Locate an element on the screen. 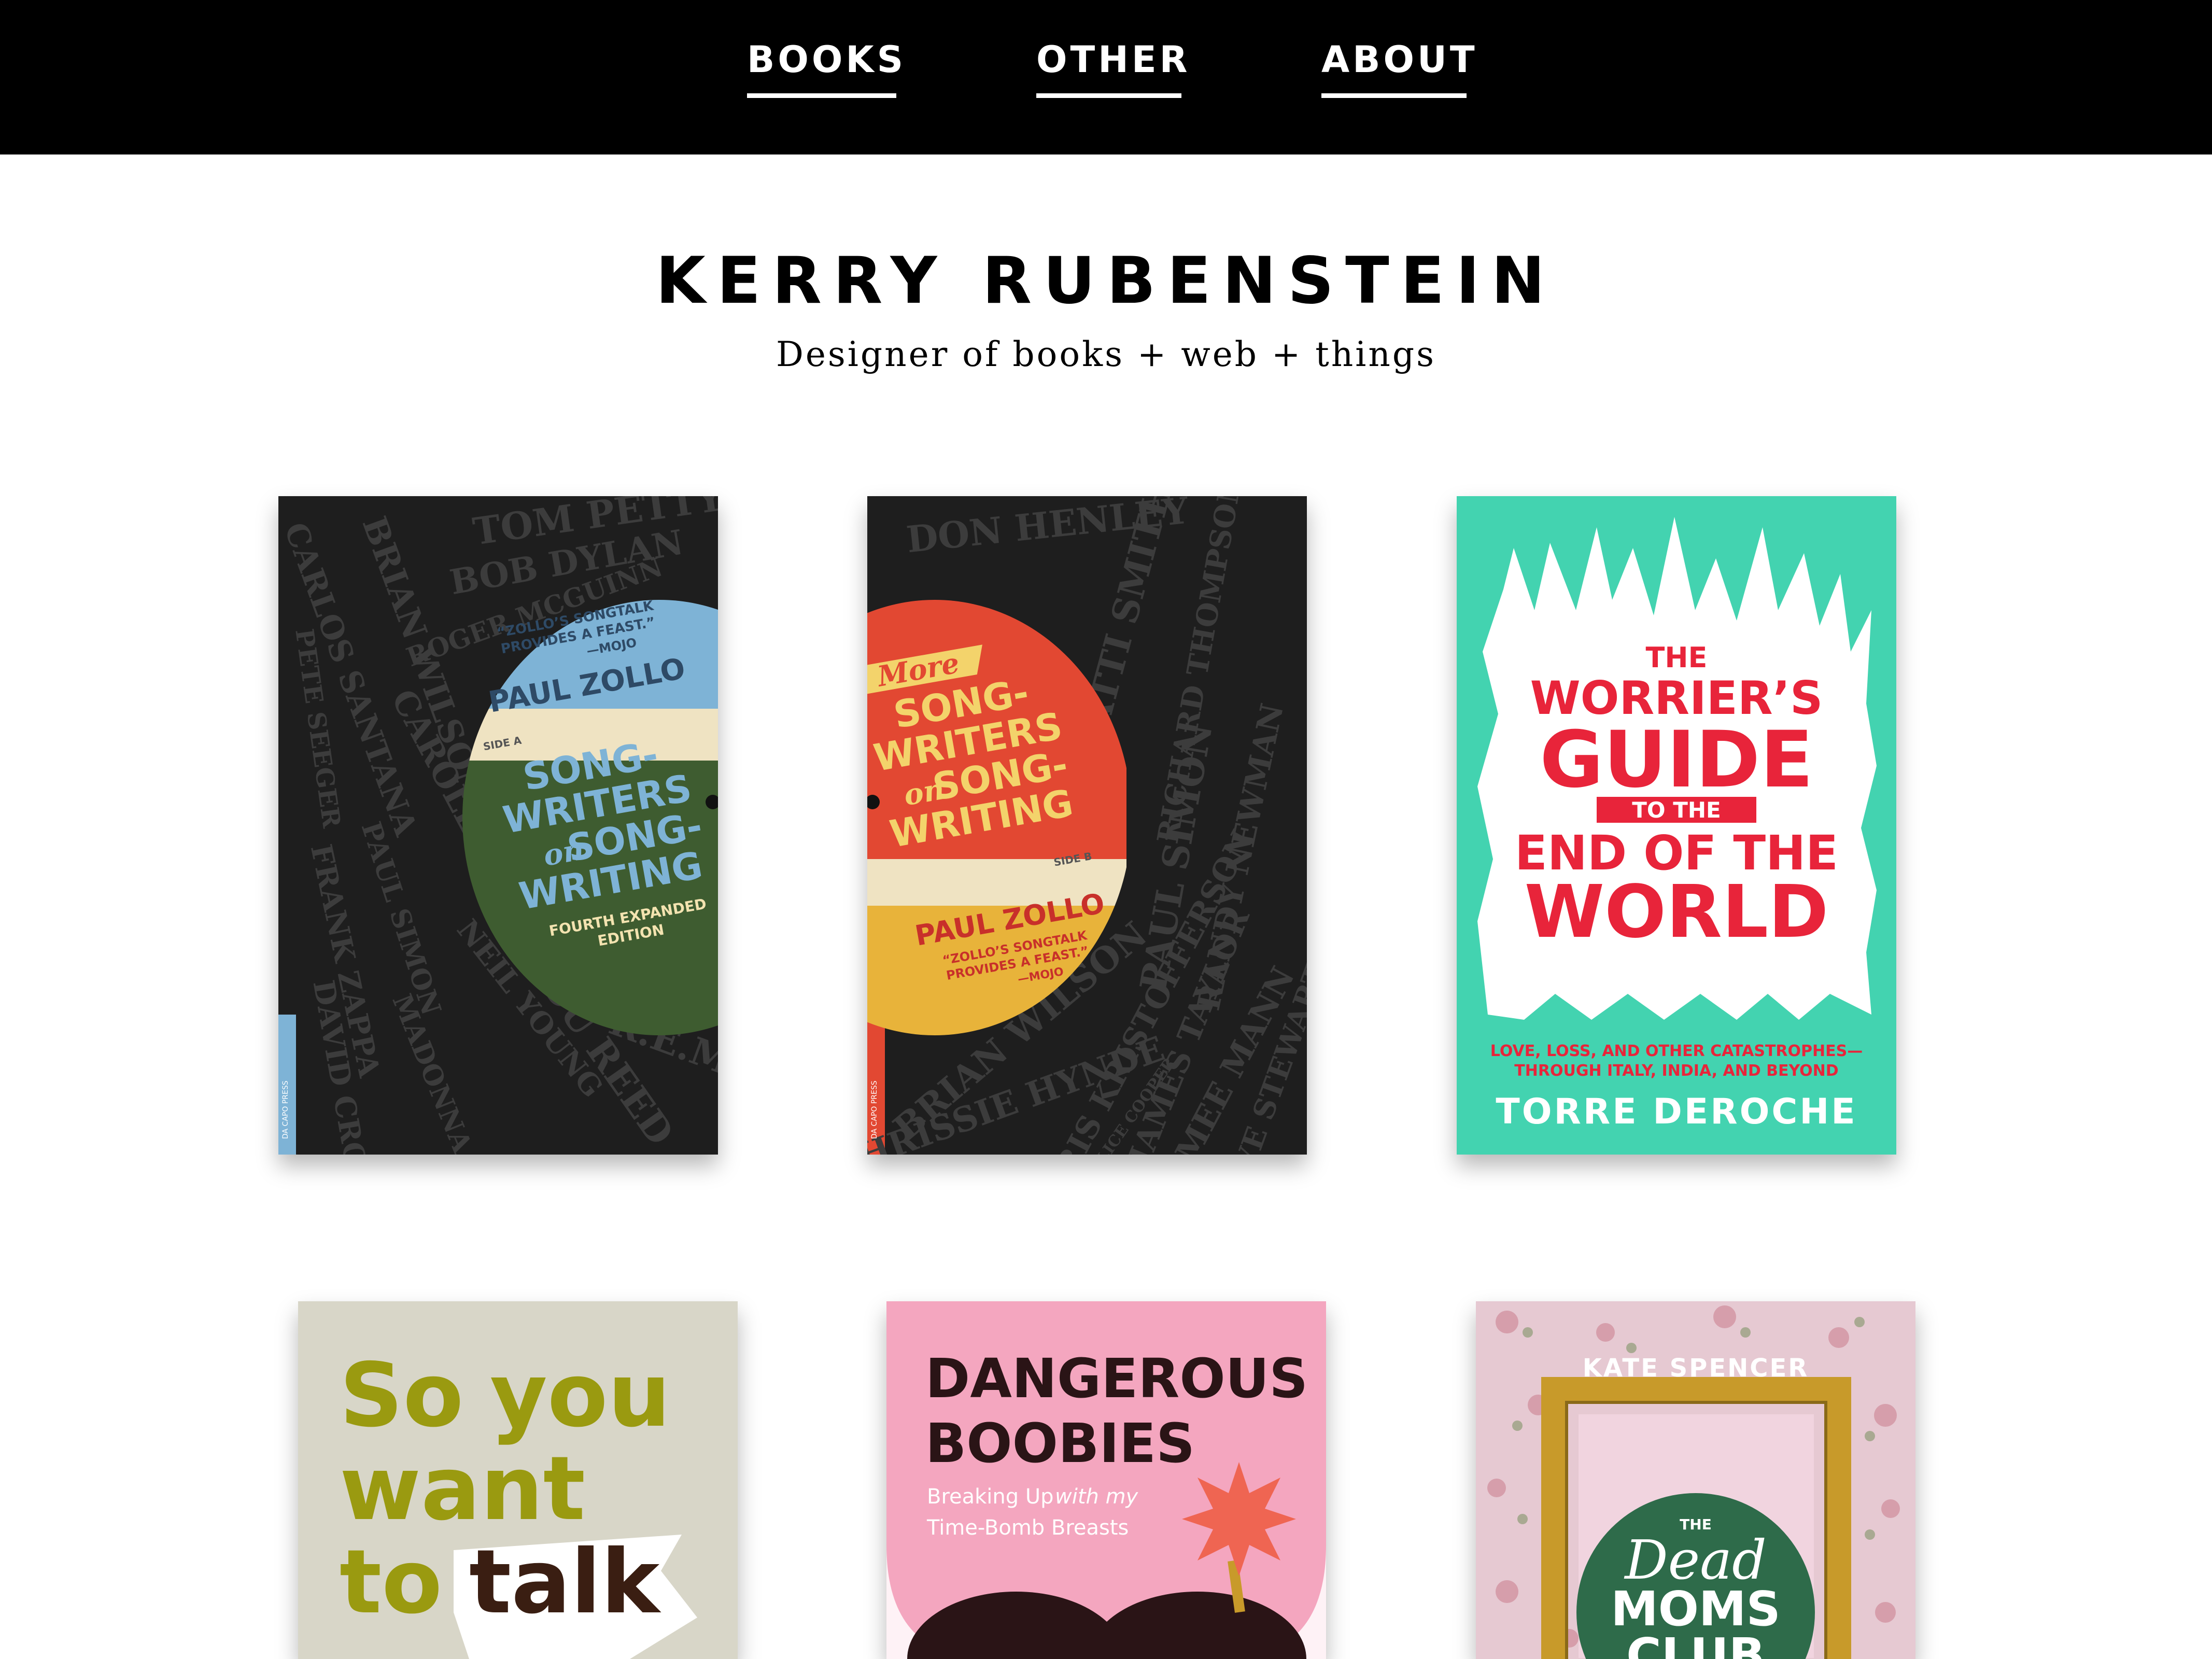 The width and height of the screenshot is (2212, 1659). cover-author: KATE SPENCER is located at coordinates (1696, 1368).